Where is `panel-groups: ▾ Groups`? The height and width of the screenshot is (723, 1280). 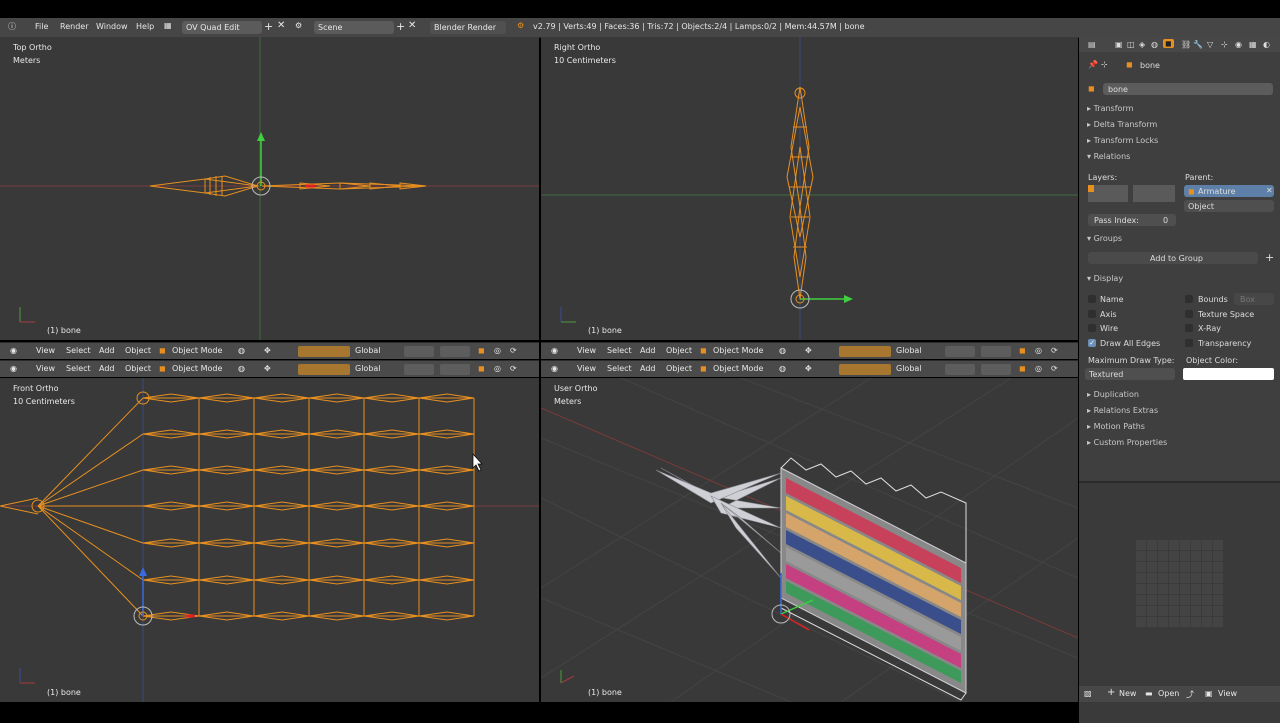 panel-groups: ▾ Groups is located at coordinates (1104, 238).